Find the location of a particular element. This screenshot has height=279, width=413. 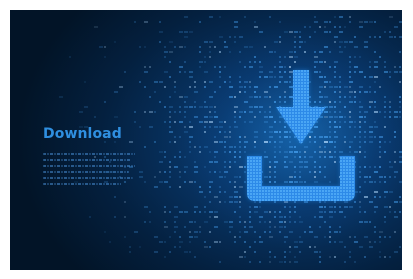

tray-shape is located at coordinates (301, 178).